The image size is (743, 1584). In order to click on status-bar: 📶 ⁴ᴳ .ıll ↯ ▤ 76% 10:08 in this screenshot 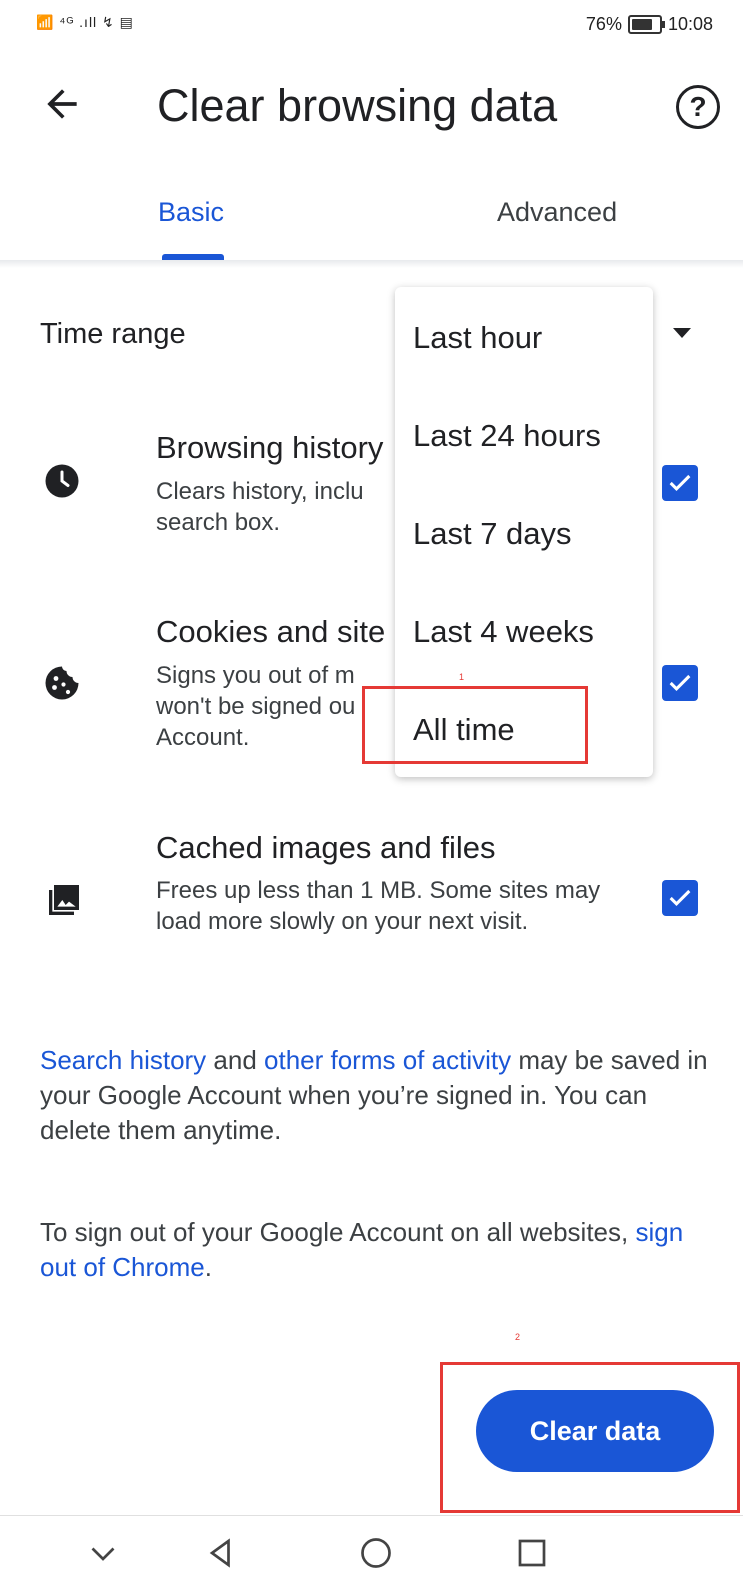, I will do `click(371, 25)`.